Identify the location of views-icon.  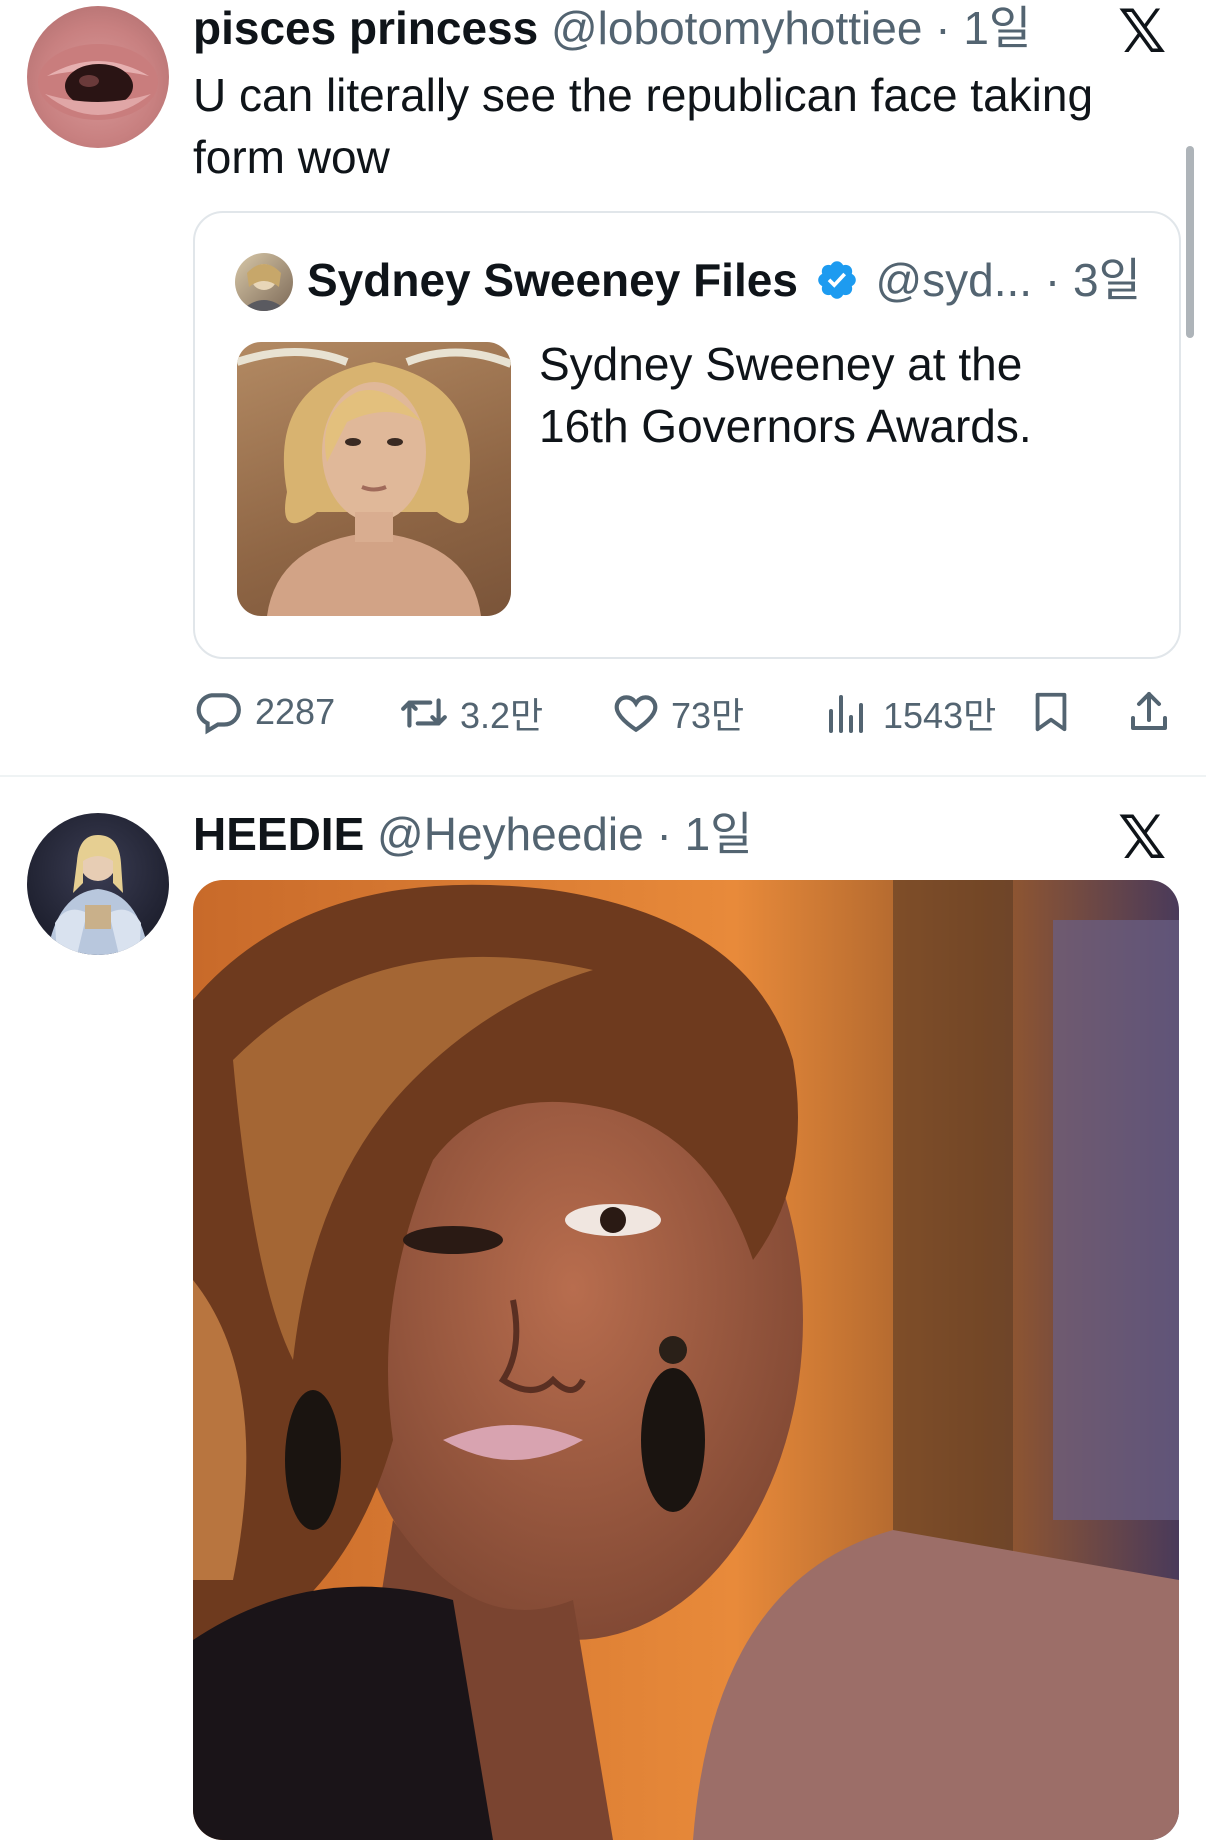
(846, 714).